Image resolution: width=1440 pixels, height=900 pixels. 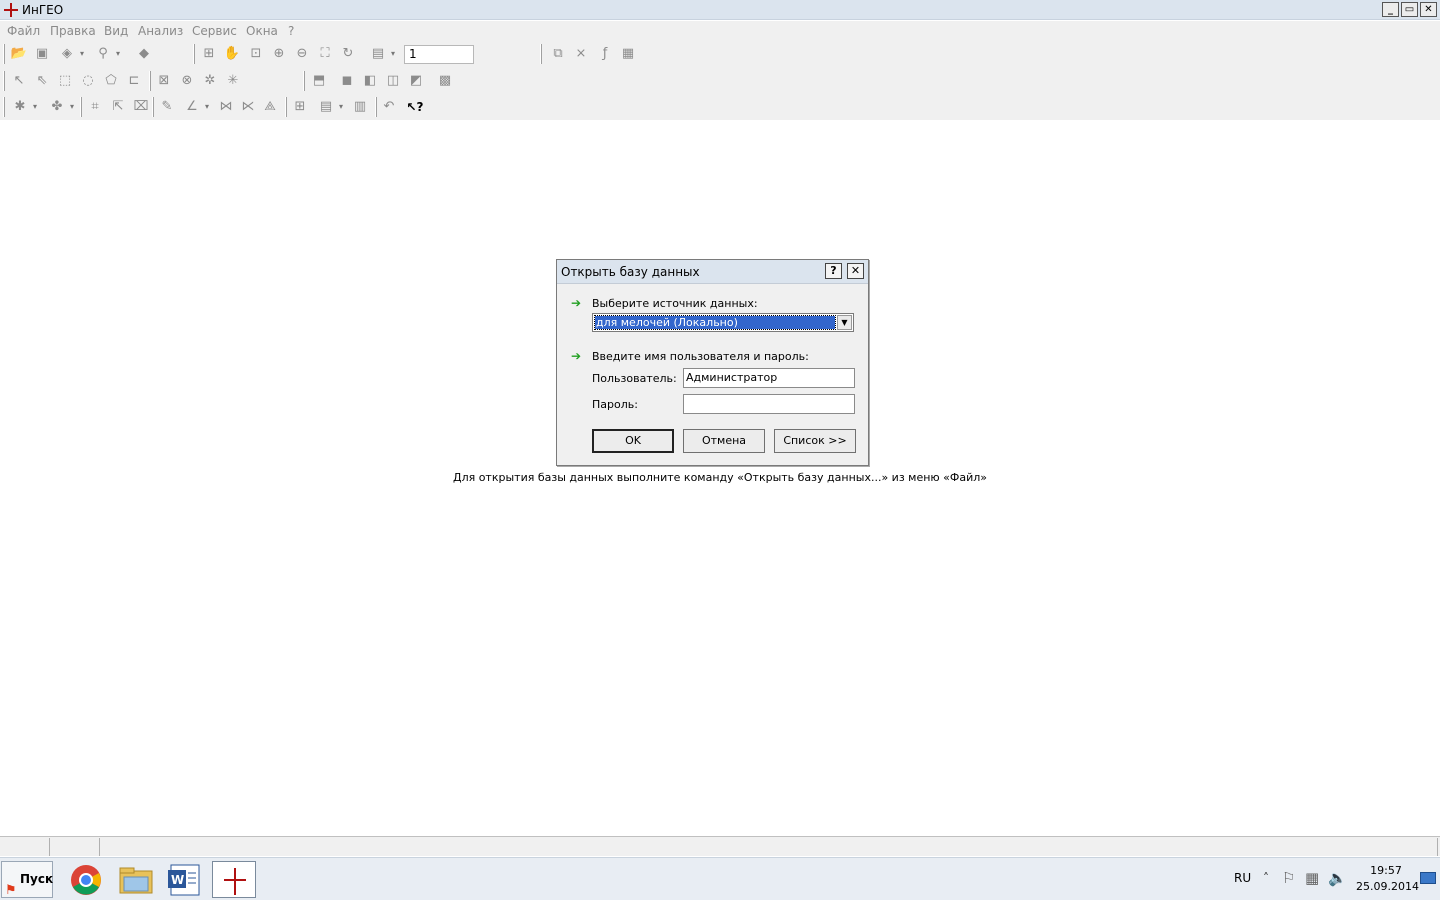 What do you see at coordinates (720, 54) in the screenshot?
I see `toolbar-row-1: 📂 ▣ ◈ ⚲ ◆ ⊞ ✋ ⊡ ⊕ ⊖ ⛶ ↻ ▤ 1 ⧉ ⨯ ƒ ▦` at bounding box center [720, 54].